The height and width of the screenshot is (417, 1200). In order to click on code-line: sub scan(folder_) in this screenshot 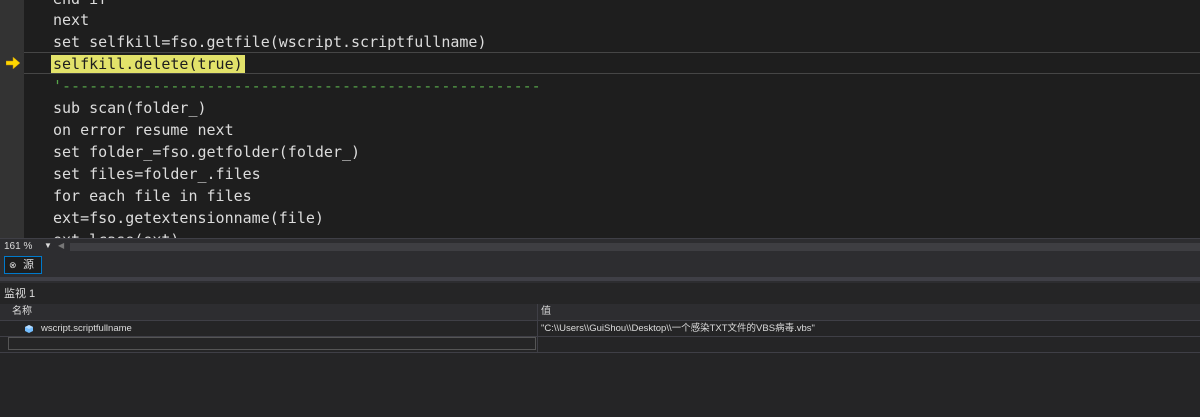, I will do `click(130, 108)`.